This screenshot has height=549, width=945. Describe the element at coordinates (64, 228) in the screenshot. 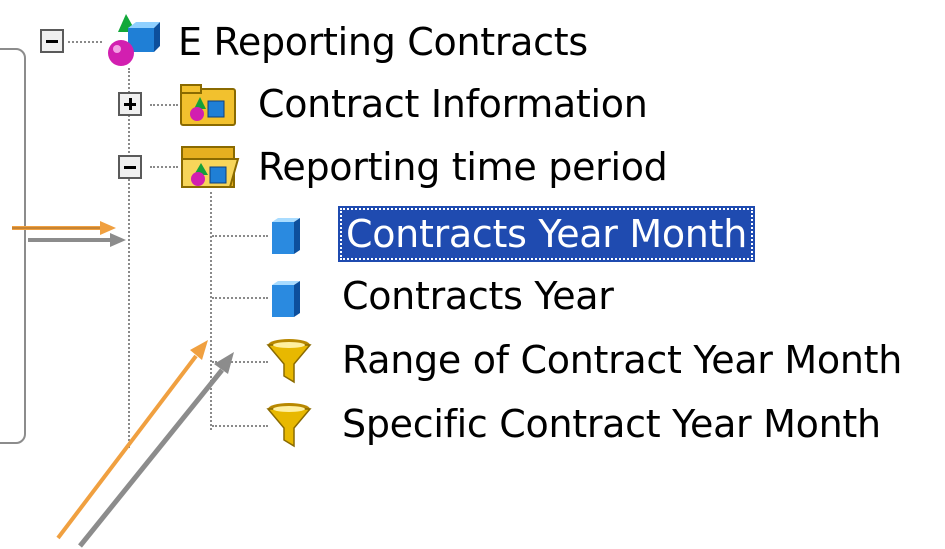

I see `horizontal-arrow-orange` at that location.